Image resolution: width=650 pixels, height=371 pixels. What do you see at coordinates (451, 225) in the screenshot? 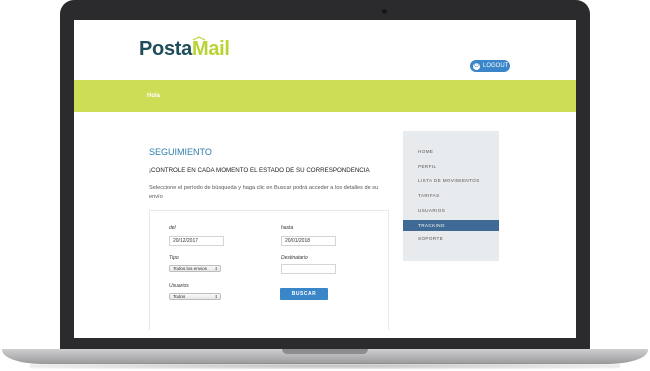
I see `sidebar-item-tracking: TRACKING` at bounding box center [451, 225].